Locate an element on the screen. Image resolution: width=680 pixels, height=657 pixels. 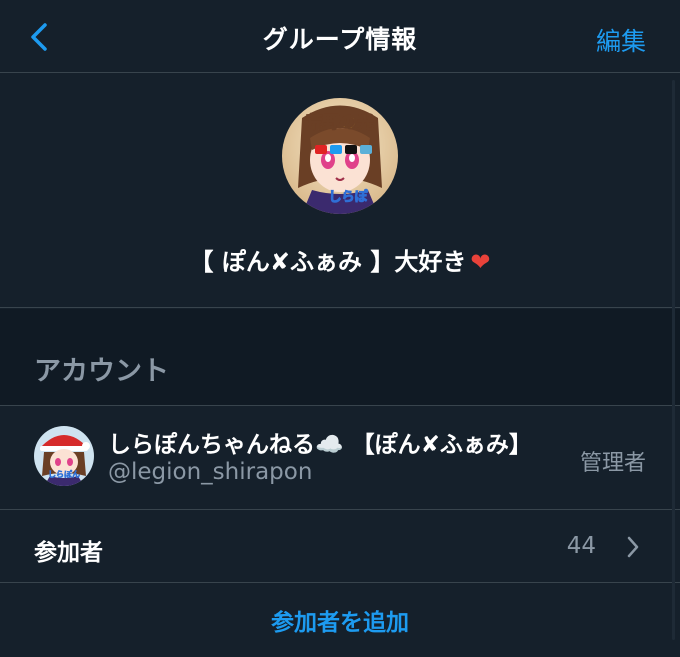
section-header: アカウント is located at coordinates (340, 357).